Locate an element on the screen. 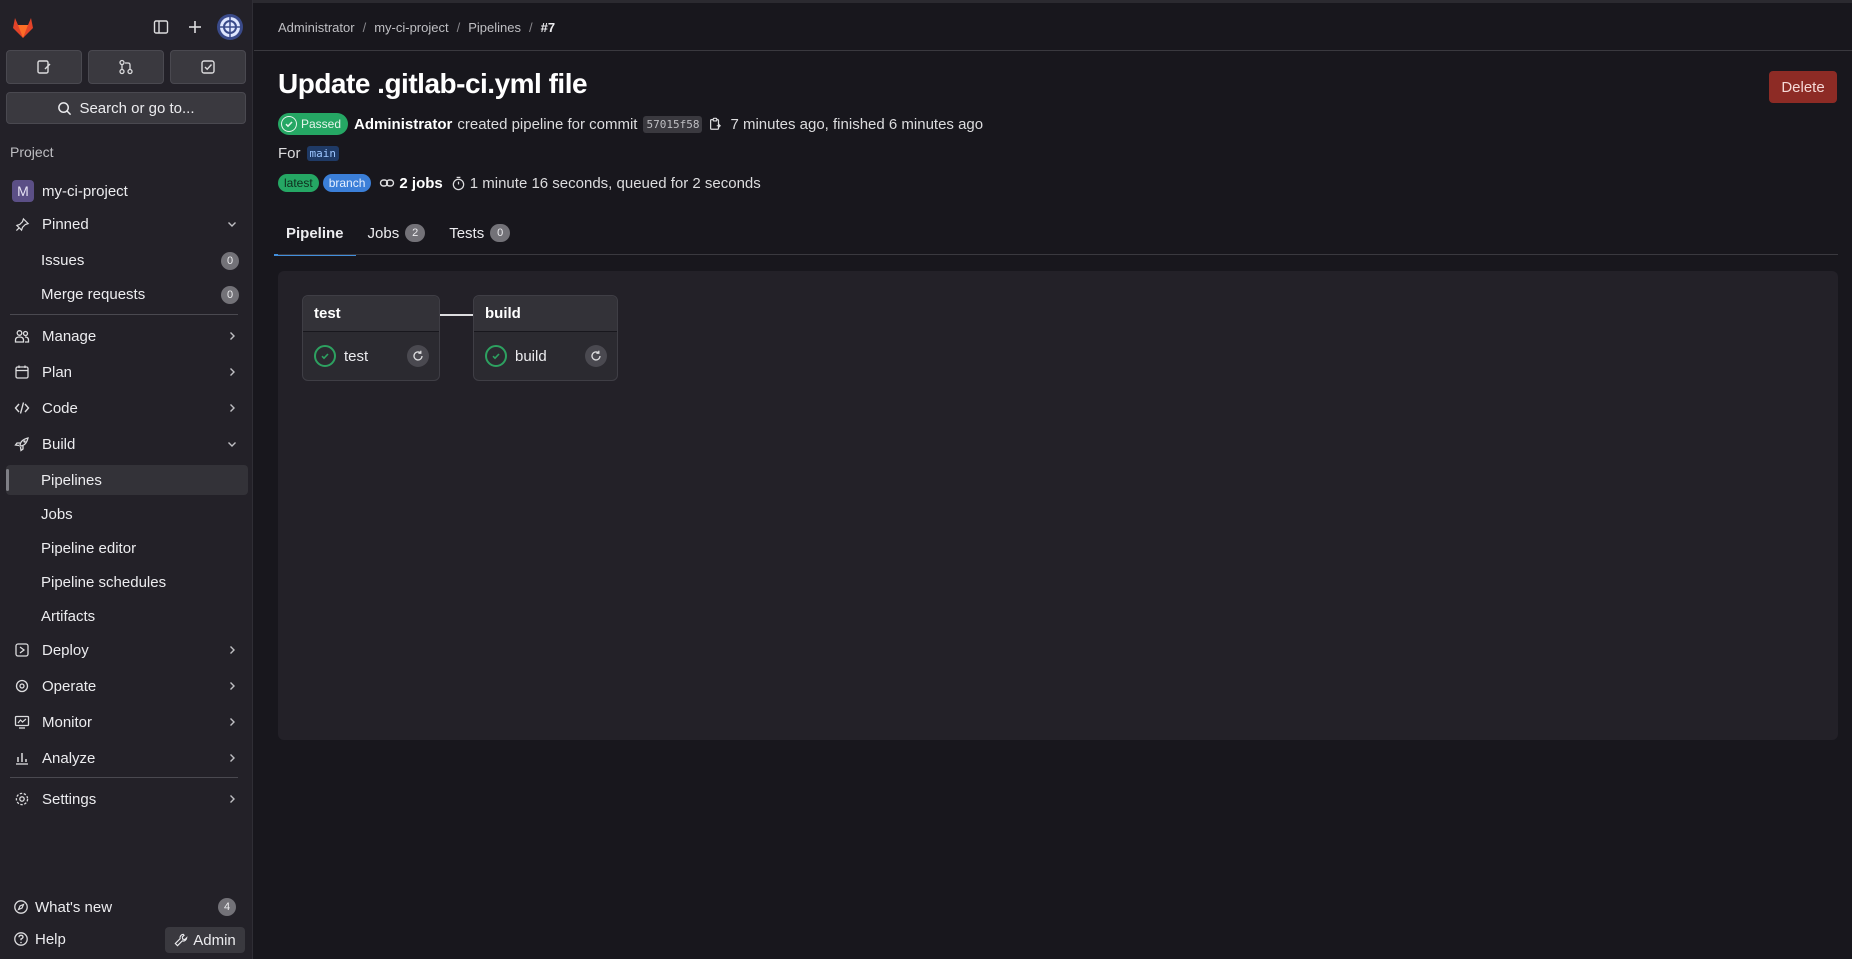 This screenshot has width=1852, height=959. sidebar-item-code: Code is located at coordinates (127, 408).